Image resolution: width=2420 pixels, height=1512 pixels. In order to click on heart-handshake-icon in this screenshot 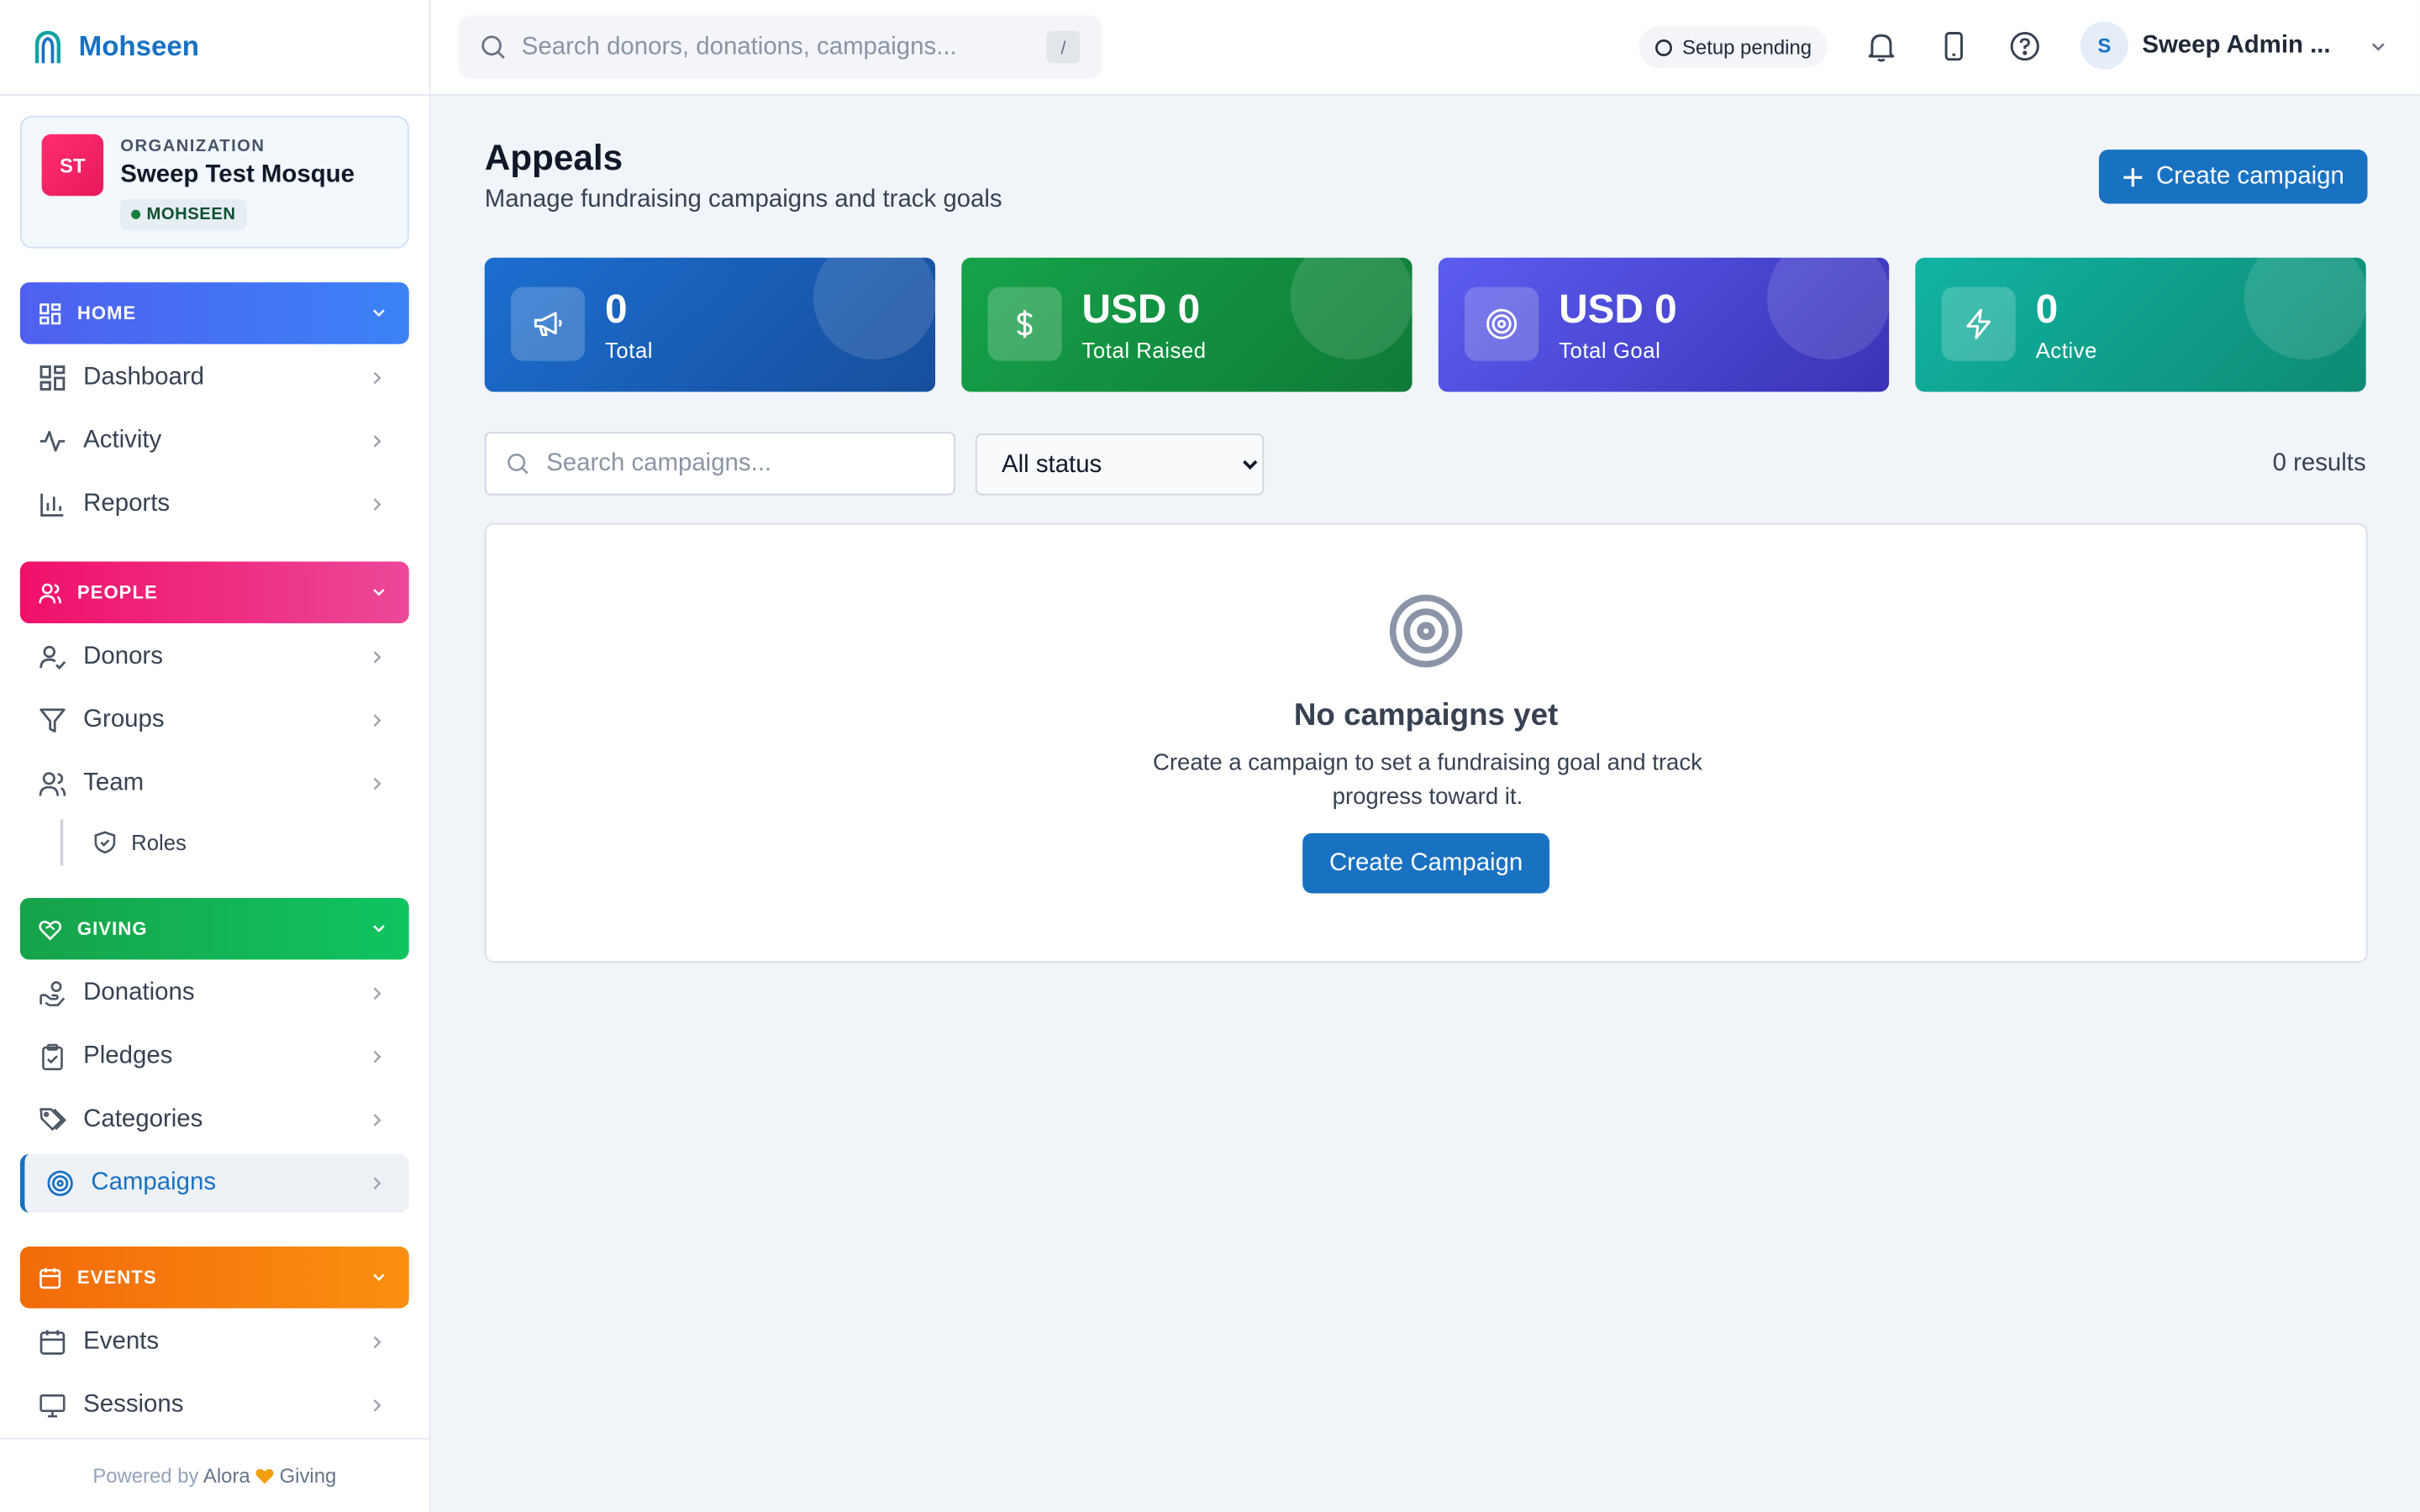, I will do `click(51, 929)`.